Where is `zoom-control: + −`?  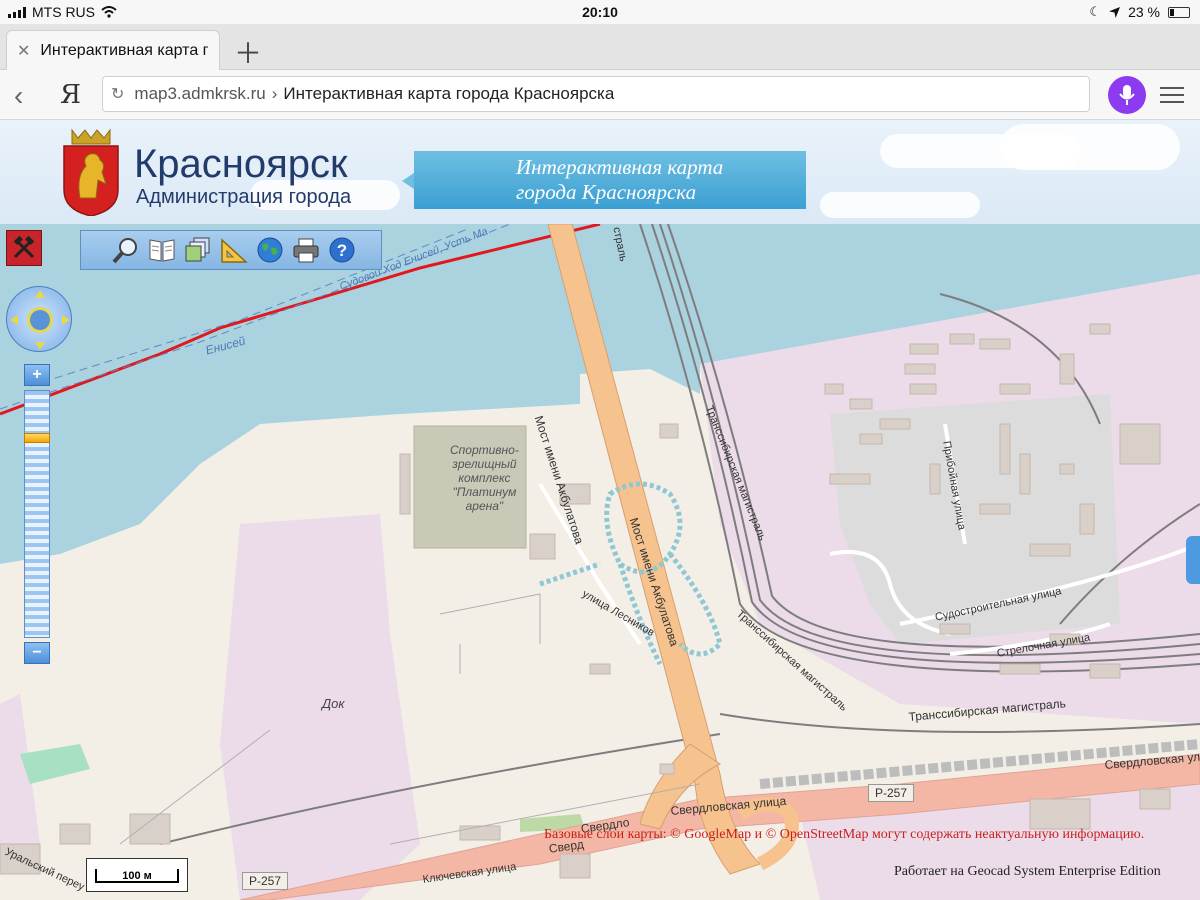 zoom-control: + − is located at coordinates (37, 514).